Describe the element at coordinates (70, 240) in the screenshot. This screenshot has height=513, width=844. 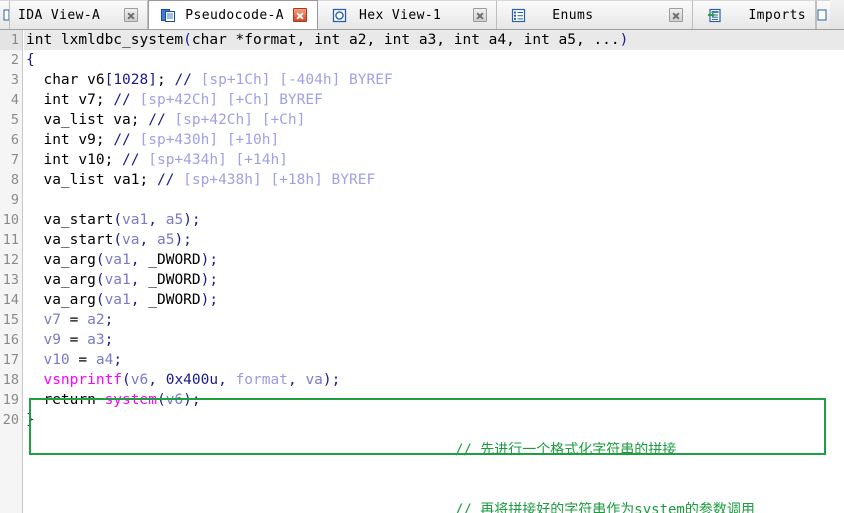
I see `token: va_start` at that location.